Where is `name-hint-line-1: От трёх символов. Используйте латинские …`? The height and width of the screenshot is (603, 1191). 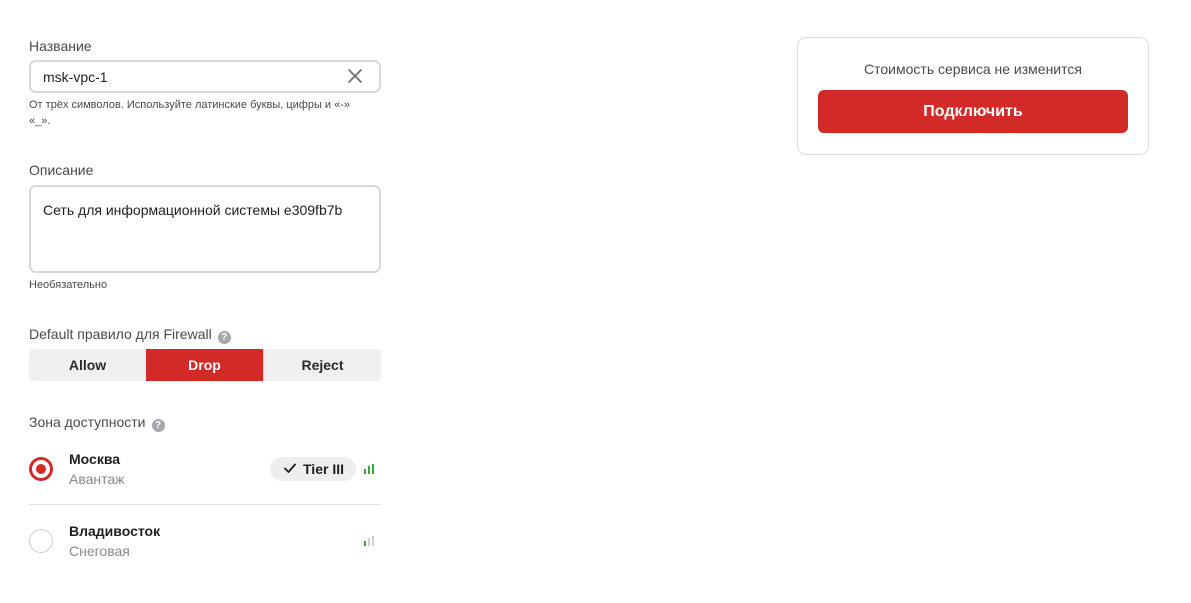
name-hint-line-1: От трёх символов. Используйте латинские … is located at coordinates (190, 105).